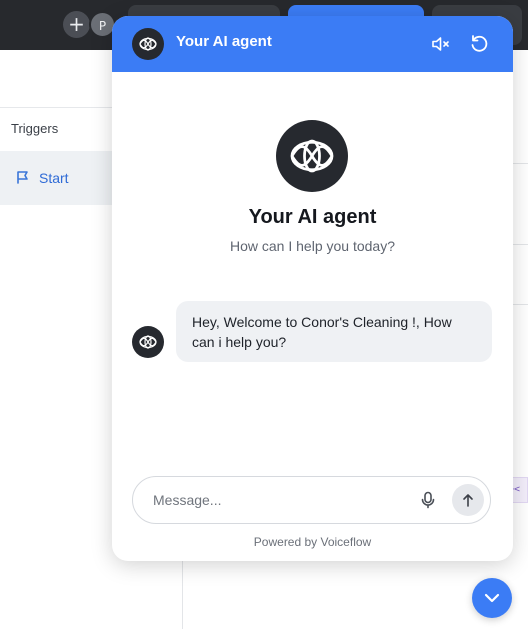  I want to click on chevron-down-icon, so click(492, 598).